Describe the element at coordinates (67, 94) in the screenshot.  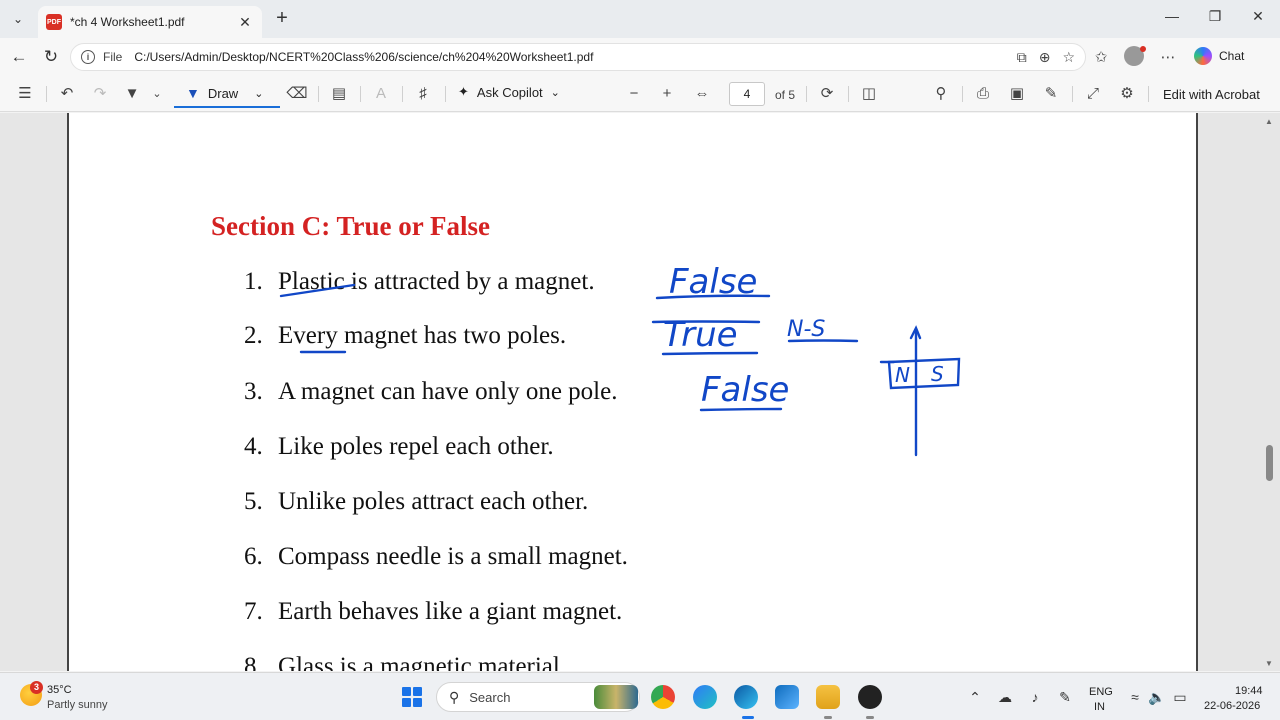
I see `undo-icon: ↶` at that location.